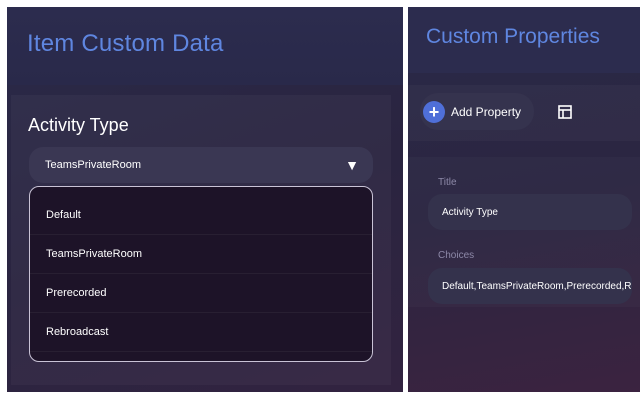 The width and height of the screenshot is (640, 396). I want to click on dropdown-option-rebroadcast: Rebroadcast, so click(201, 332).